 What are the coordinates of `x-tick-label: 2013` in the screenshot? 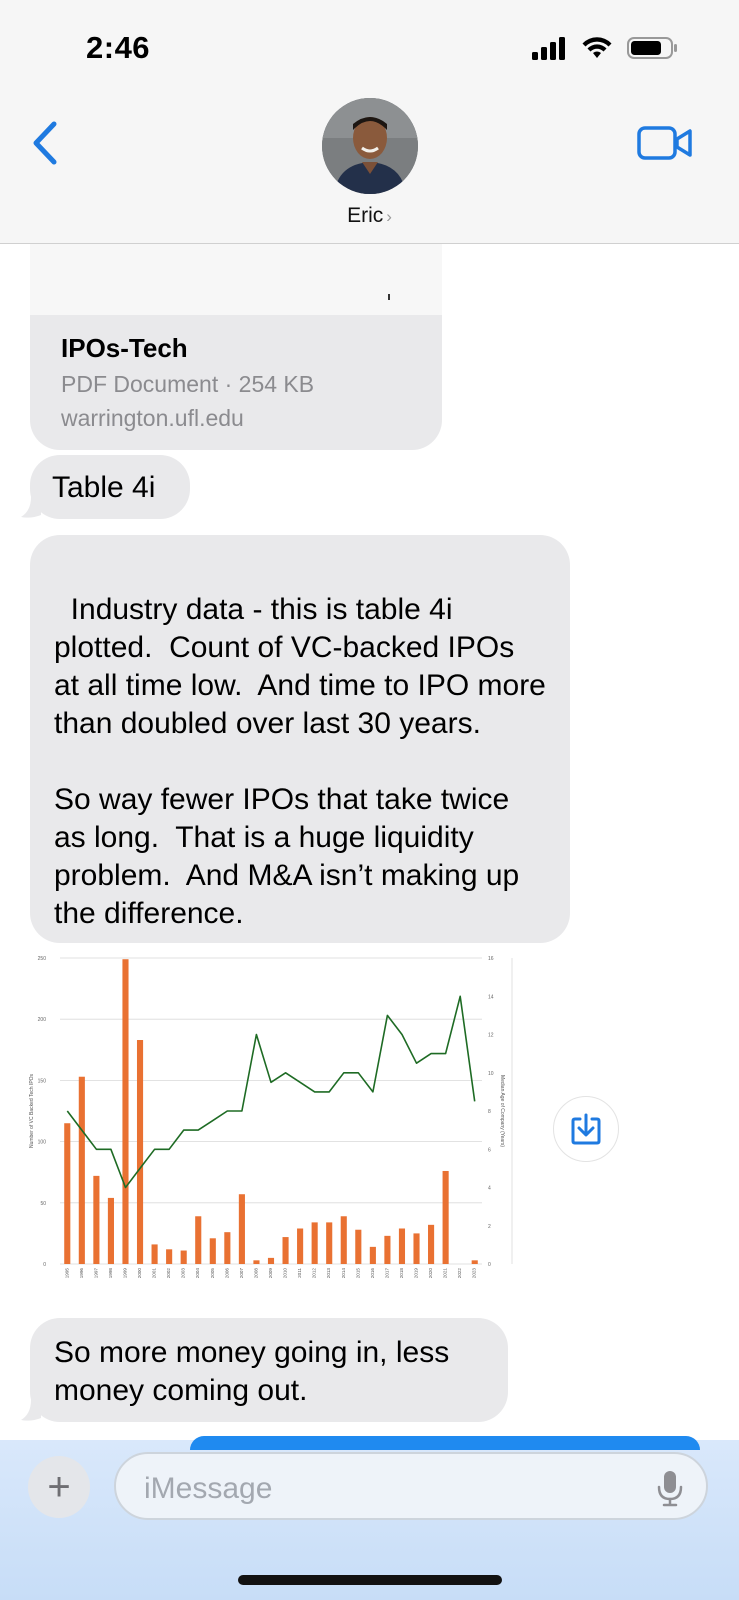 It's located at (328, 1273).